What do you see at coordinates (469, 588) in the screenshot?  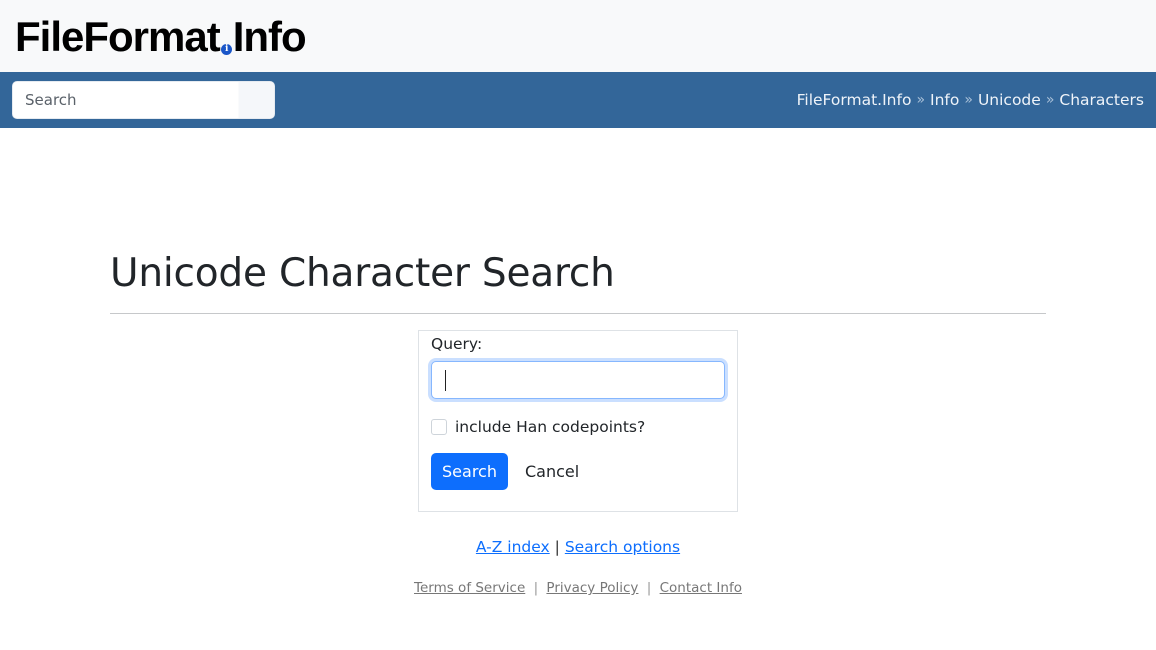 I see `terms-link: Terms of Service` at bounding box center [469, 588].